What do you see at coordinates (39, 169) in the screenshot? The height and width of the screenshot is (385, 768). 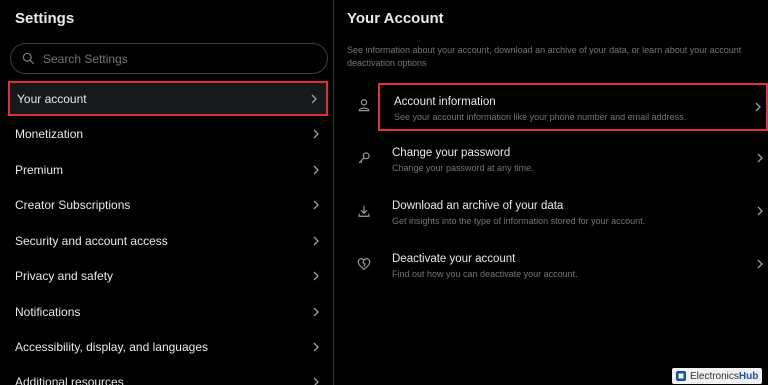 I see `nav-item-label: Premium` at bounding box center [39, 169].